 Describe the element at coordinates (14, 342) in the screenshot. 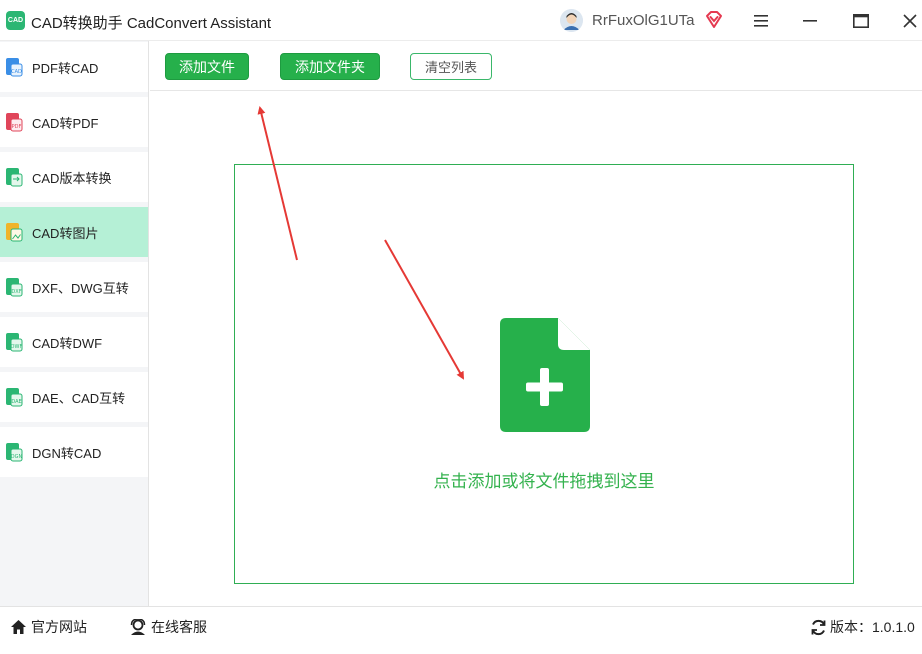

I see `cad-to-dwf-icon: DWF` at that location.